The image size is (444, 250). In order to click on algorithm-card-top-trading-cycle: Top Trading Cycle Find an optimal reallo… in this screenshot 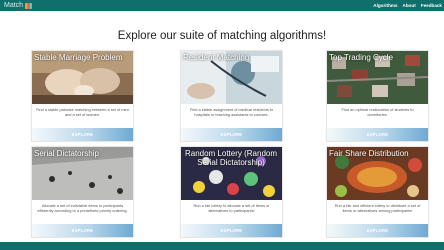, I will do `click(377, 96)`.